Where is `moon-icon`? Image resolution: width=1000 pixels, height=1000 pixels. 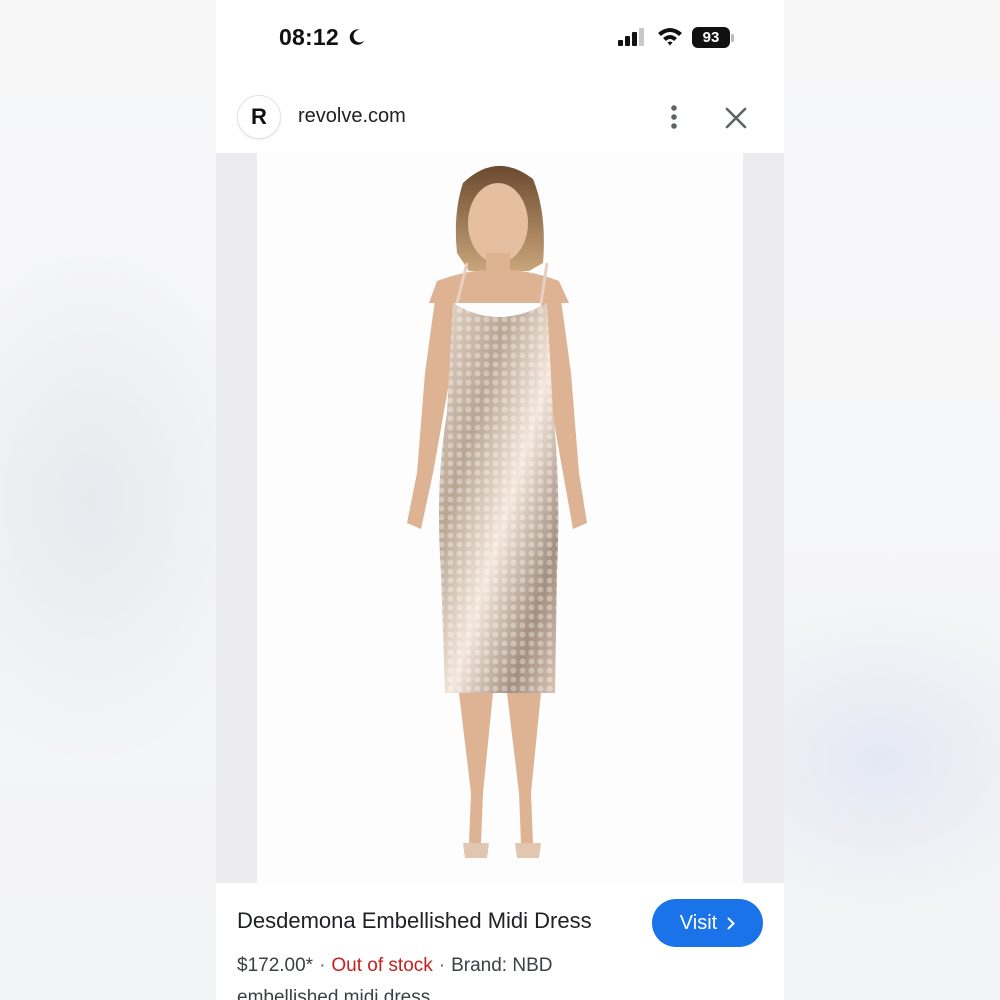
moon-icon is located at coordinates (357, 37).